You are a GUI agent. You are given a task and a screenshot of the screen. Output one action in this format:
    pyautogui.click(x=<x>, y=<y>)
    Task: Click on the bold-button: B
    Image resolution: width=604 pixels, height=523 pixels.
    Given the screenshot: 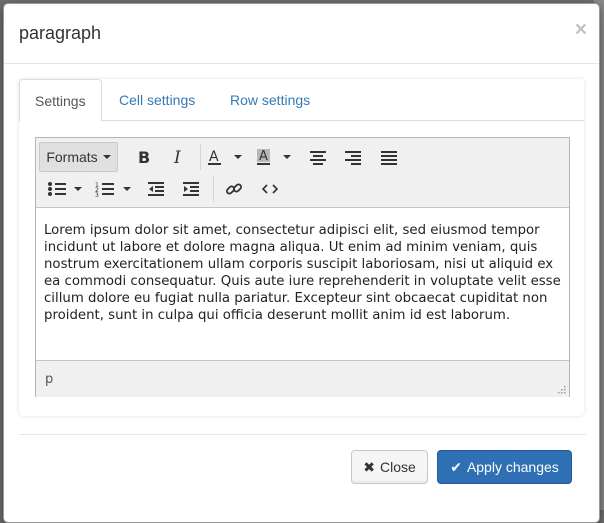 What is the action you would take?
    pyautogui.click(x=143, y=157)
    